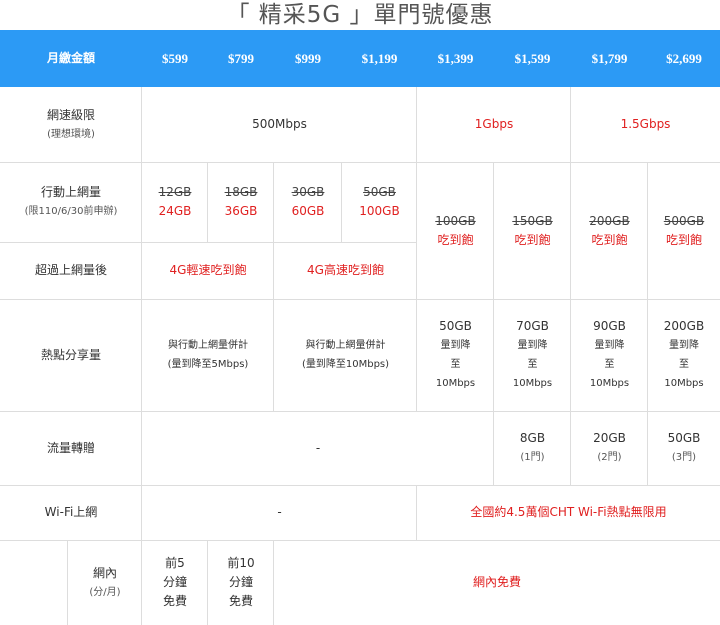  Describe the element at coordinates (70, 447) in the screenshot. I see `transfer-label: 流量轉贈` at that location.